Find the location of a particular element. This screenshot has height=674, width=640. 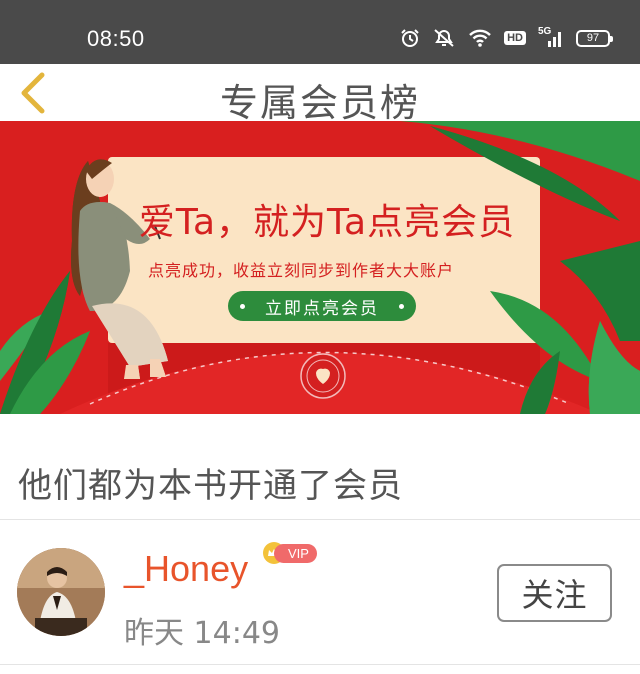

status-icons: HD 5G 97 is located at coordinates (506, 37).